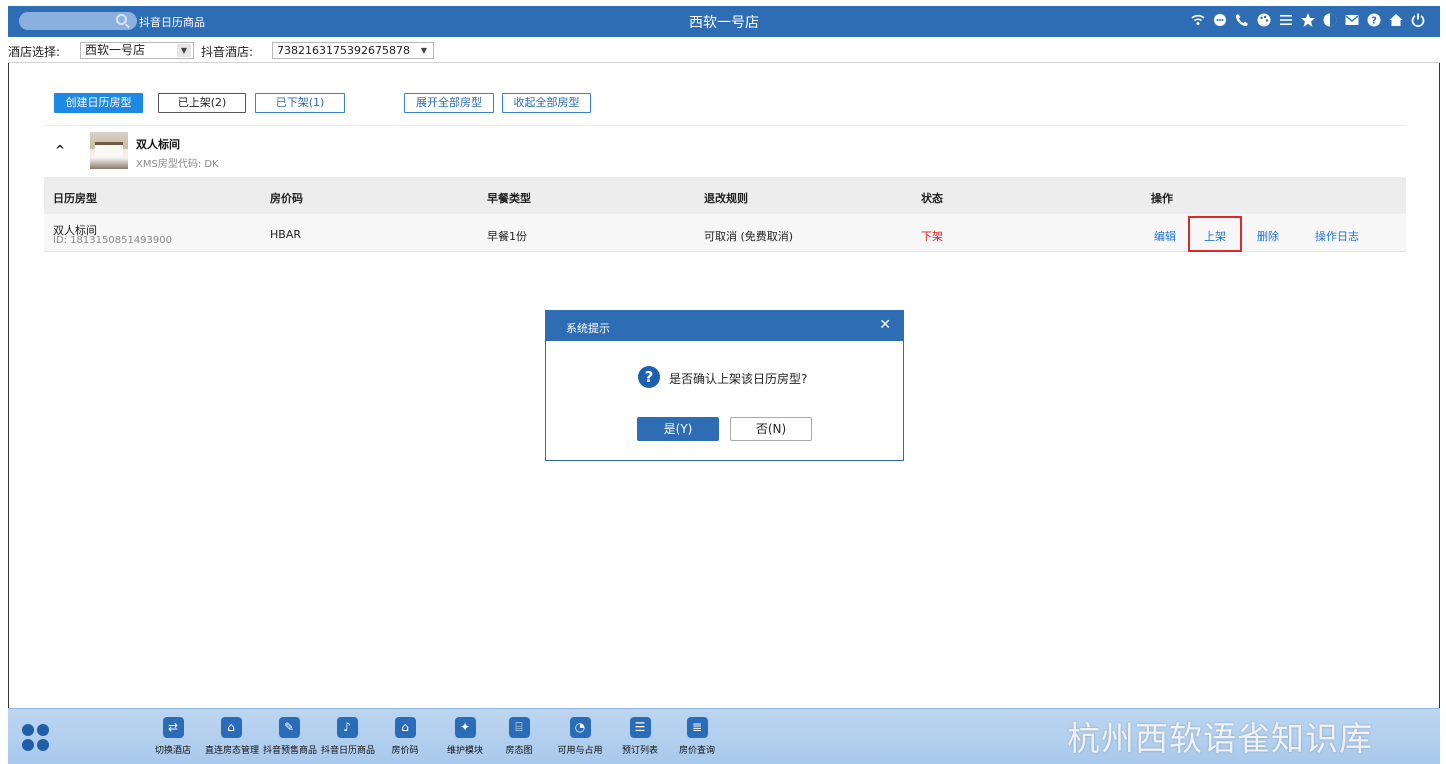 The width and height of the screenshot is (1446, 764). I want to click on taskbar-label: 可用与占用, so click(580, 751).